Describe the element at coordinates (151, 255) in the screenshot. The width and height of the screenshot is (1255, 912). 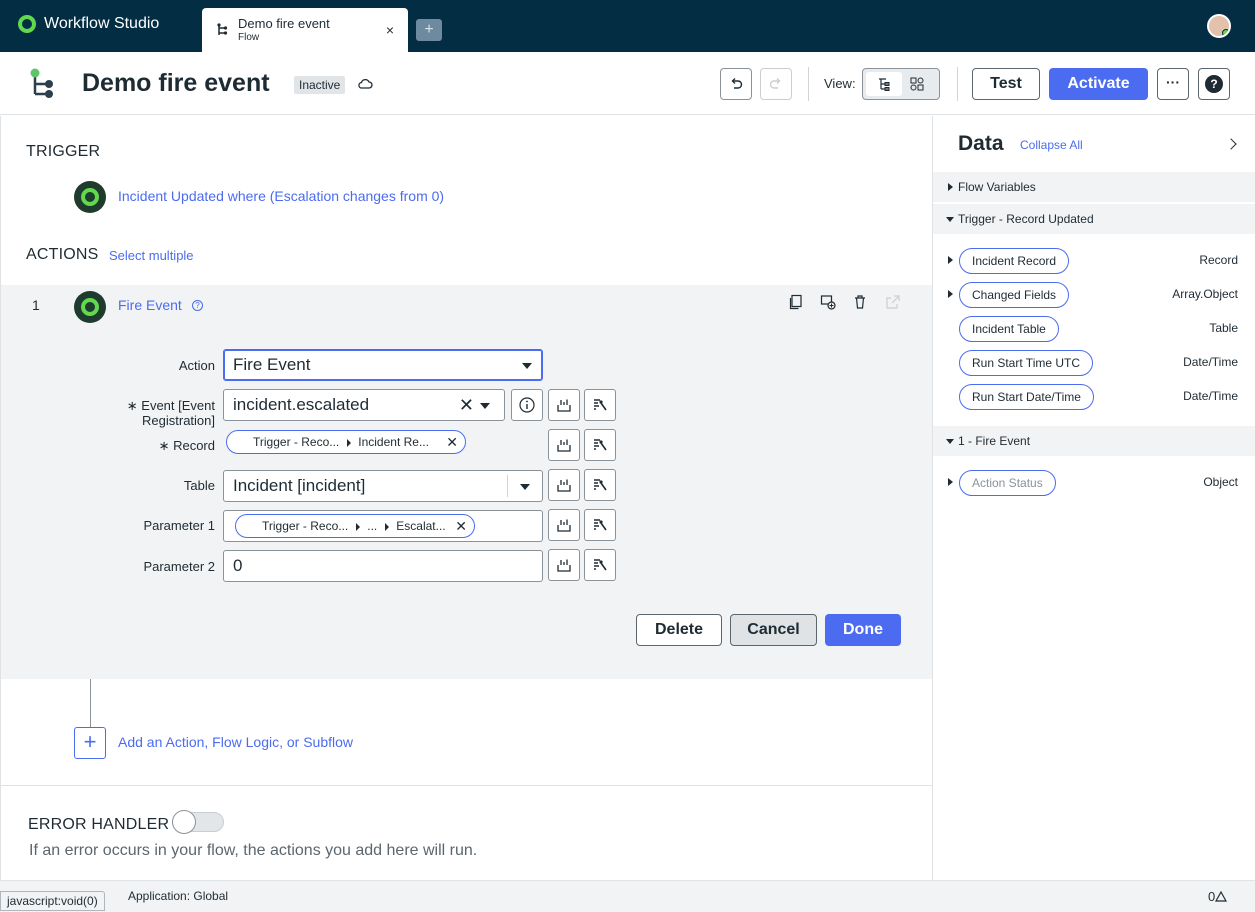
I see `select-multiple-link: Select multiple` at that location.